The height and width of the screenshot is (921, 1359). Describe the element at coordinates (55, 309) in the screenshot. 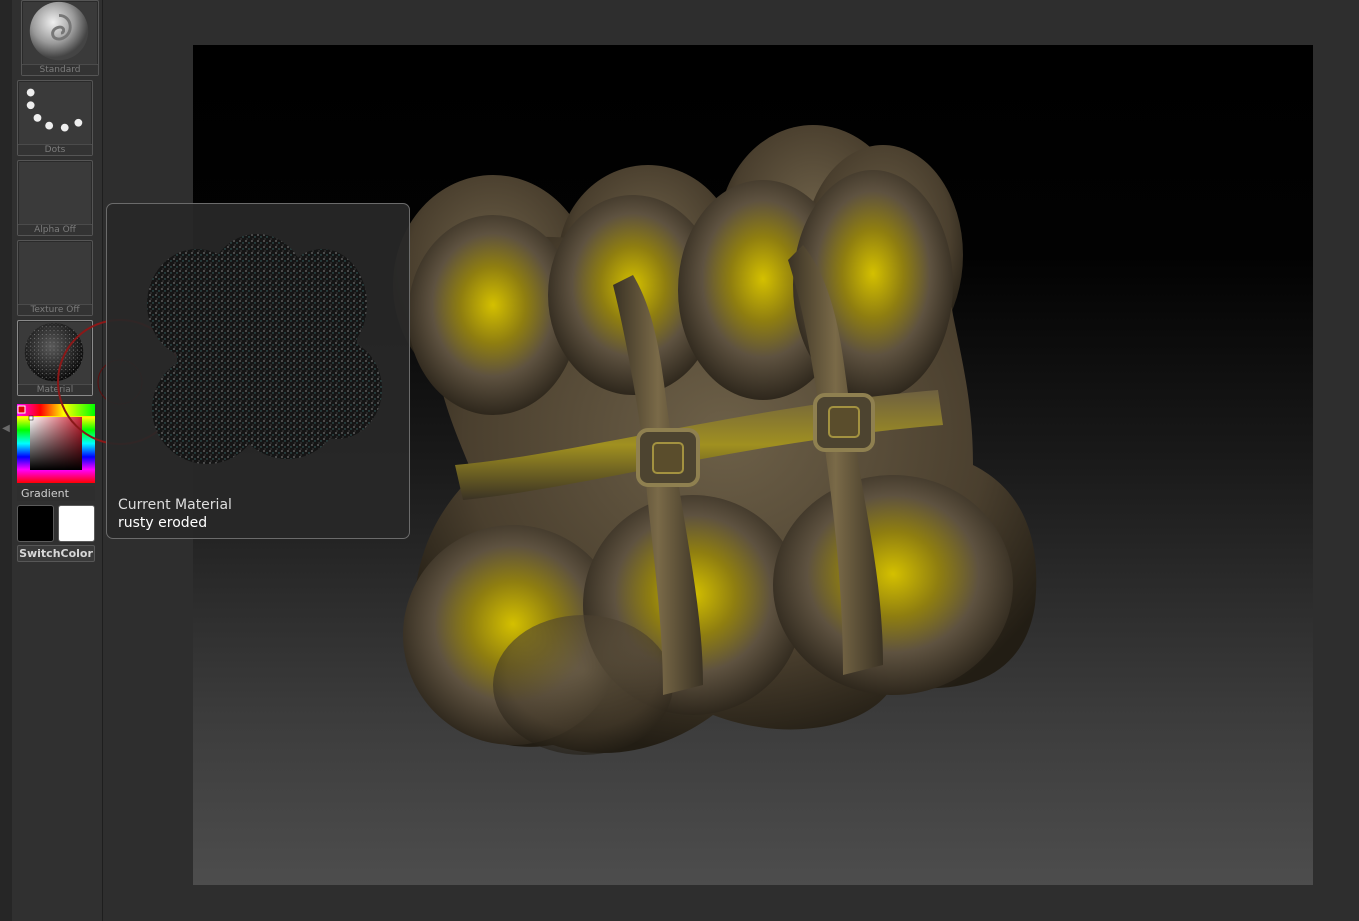

I see `texture-label: Texture Off` at that location.